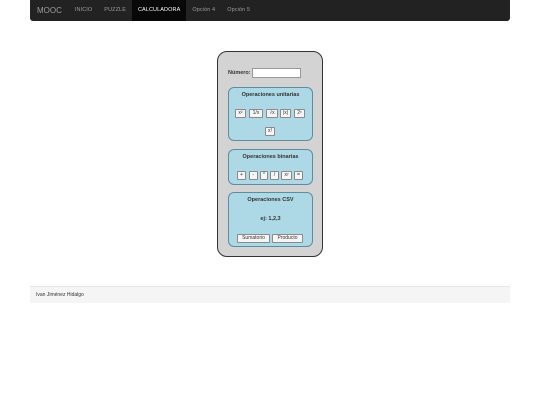 Image resolution: width=540 pixels, height=405 pixels. What do you see at coordinates (115, 10) in the screenshot?
I see `nav-item-puzzle: PUZZLE` at bounding box center [115, 10].